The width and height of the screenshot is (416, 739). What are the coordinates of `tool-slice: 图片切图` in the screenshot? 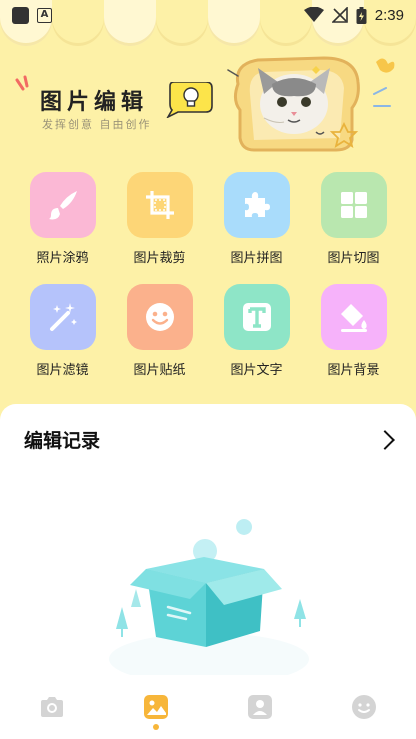 It's located at (353, 219).